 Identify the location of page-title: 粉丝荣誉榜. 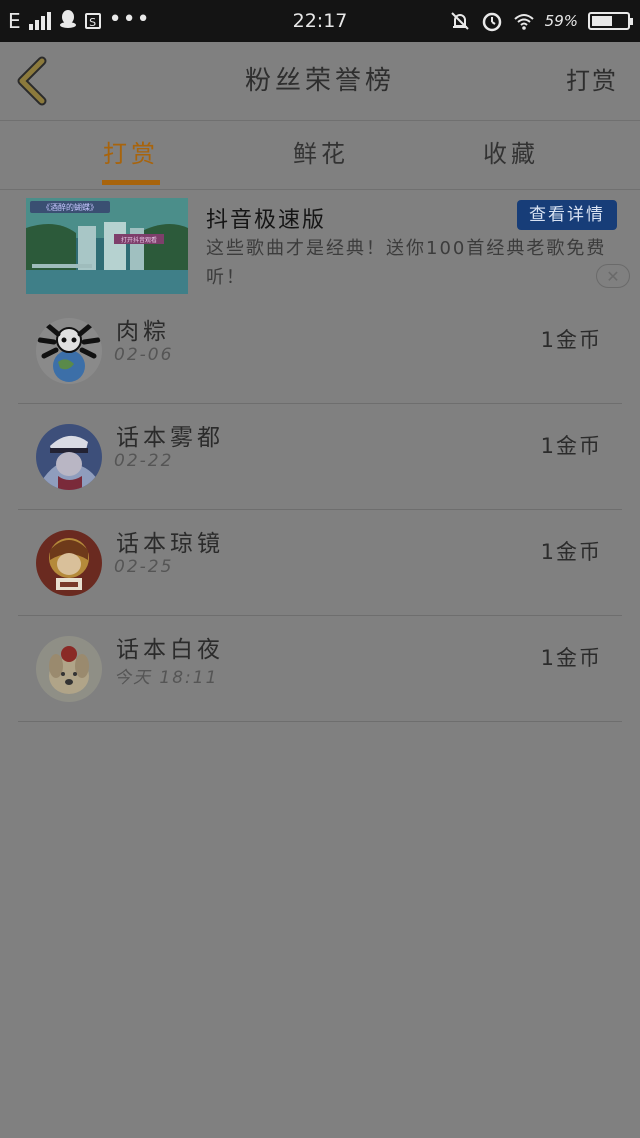
(319, 81).